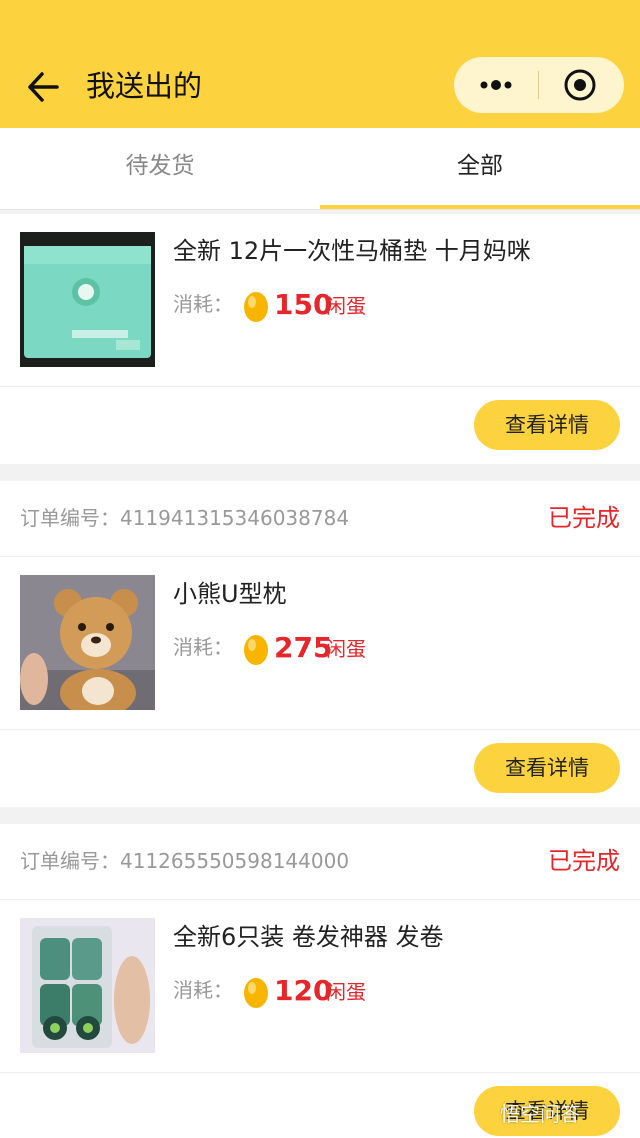 The height and width of the screenshot is (1138, 640). What do you see at coordinates (480, 169) in the screenshot?
I see `tab-all: 全部` at bounding box center [480, 169].